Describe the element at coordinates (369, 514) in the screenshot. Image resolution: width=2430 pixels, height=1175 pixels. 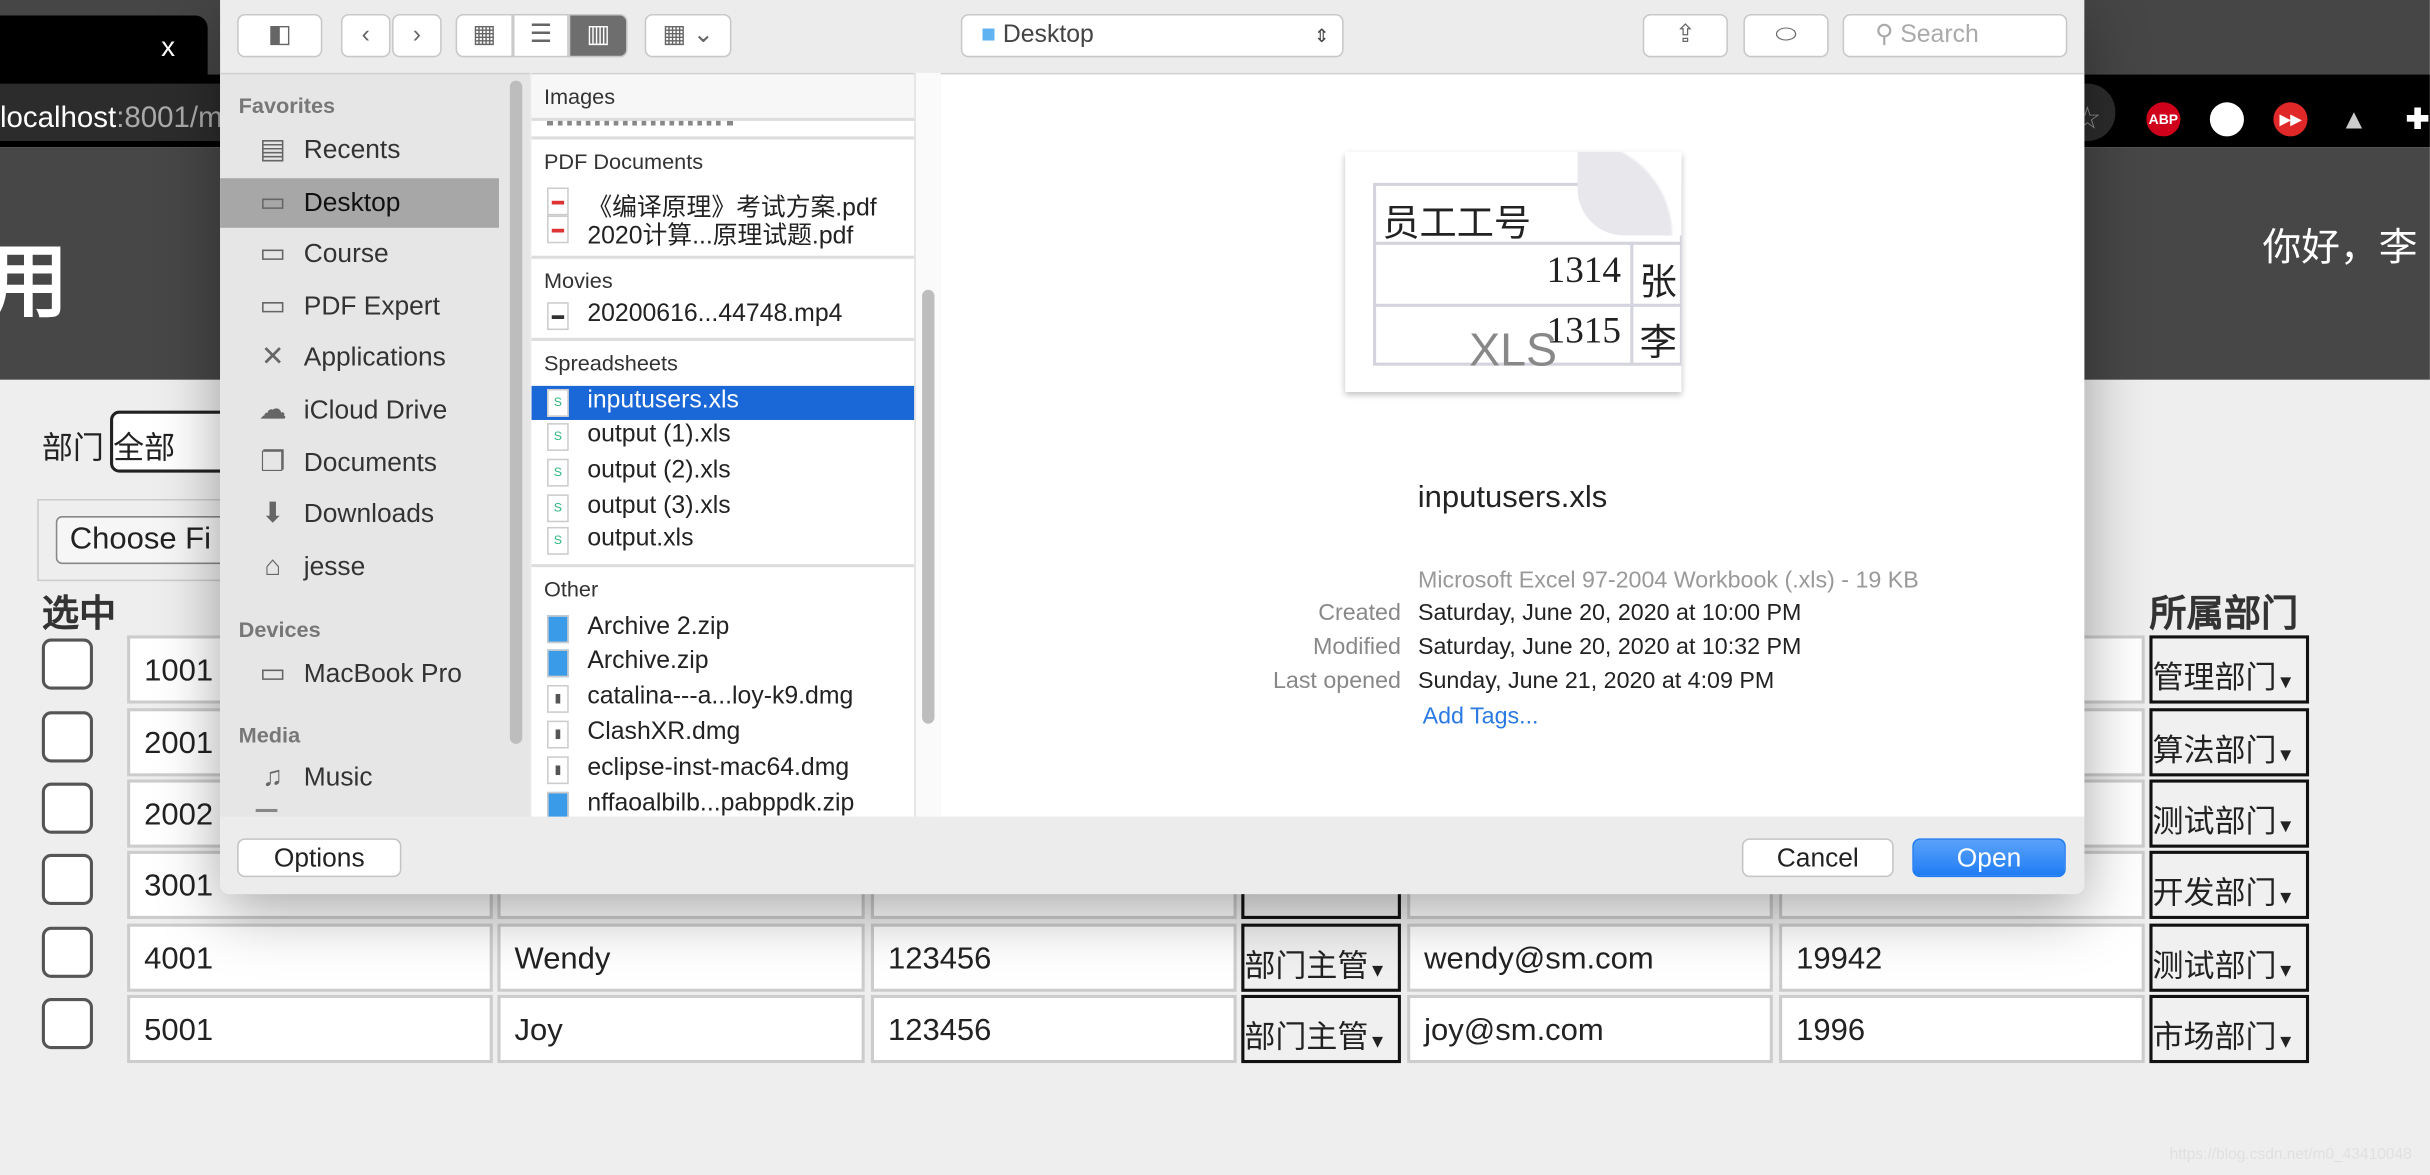
I see `sidebar-item-label: Downloads` at that location.